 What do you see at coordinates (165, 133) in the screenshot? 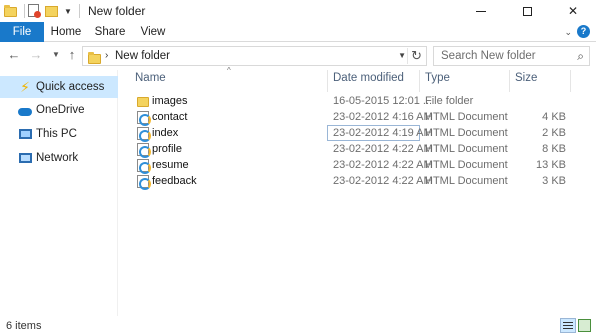
I see `file-name: index` at bounding box center [165, 133].